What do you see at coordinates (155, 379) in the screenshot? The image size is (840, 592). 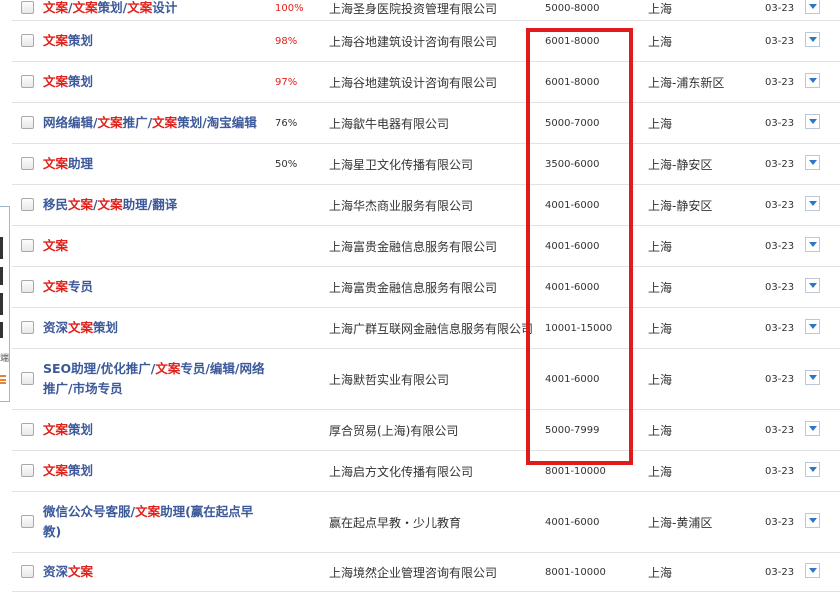 I see `job-title-link: SEO助理/优化推广/文案专员/编辑/网络推广/市场专员` at bounding box center [155, 379].